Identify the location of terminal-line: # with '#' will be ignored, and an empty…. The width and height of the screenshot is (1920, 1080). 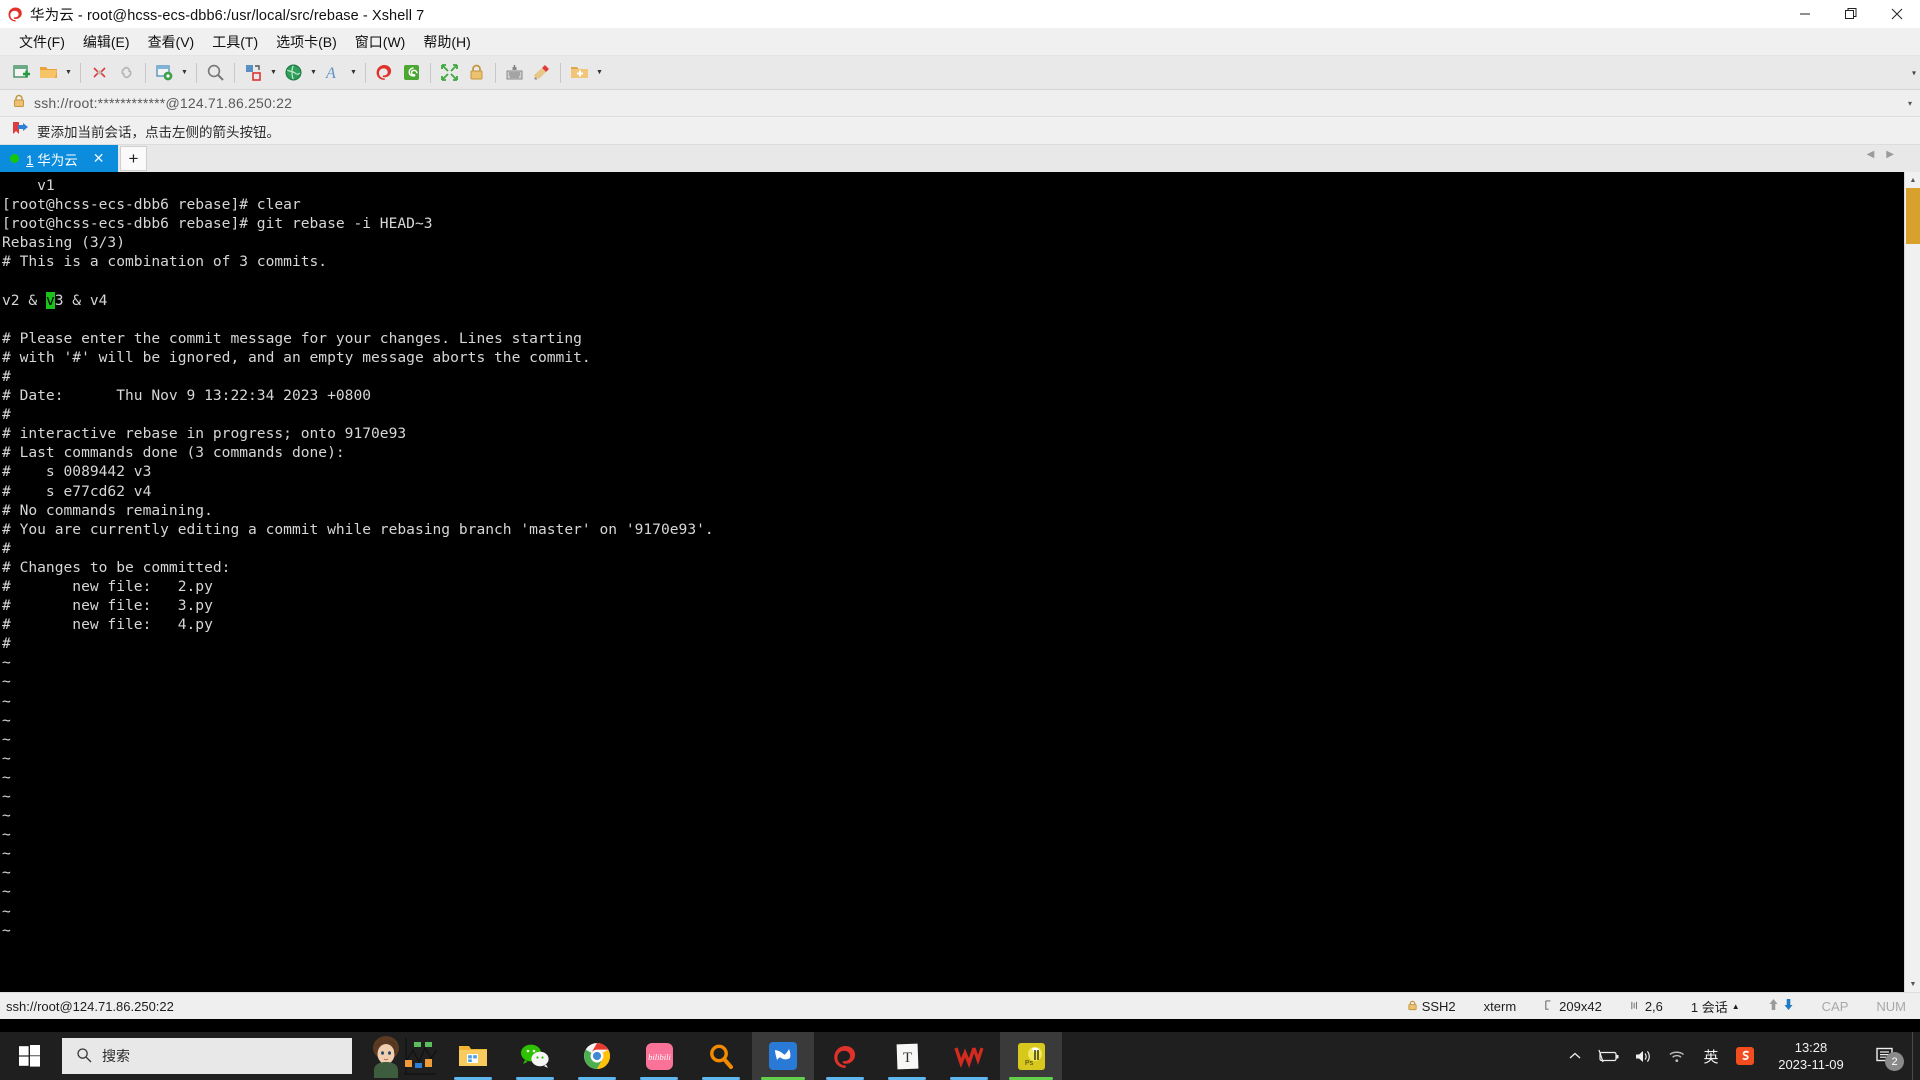
(296, 357).